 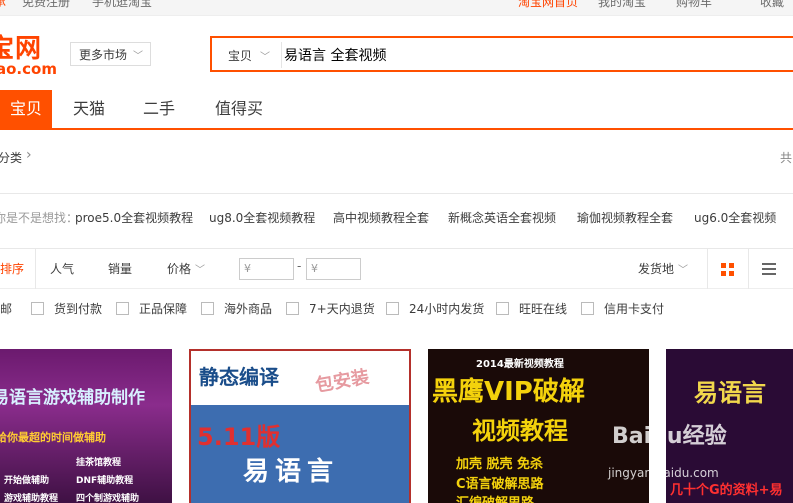 What do you see at coordinates (266, 269) in the screenshot?
I see `price-min-input: ¥` at bounding box center [266, 269].